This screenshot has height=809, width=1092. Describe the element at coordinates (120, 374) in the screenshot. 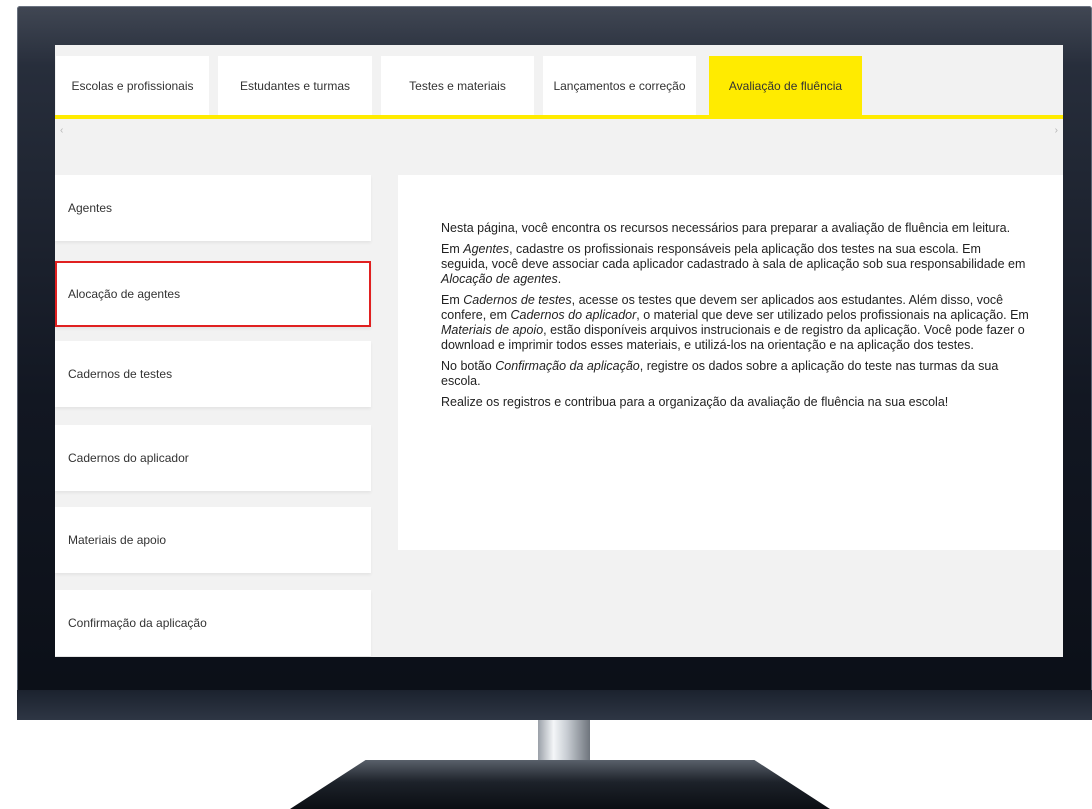

I see `sidebar-item-label: Cadernos de testes` at that location.